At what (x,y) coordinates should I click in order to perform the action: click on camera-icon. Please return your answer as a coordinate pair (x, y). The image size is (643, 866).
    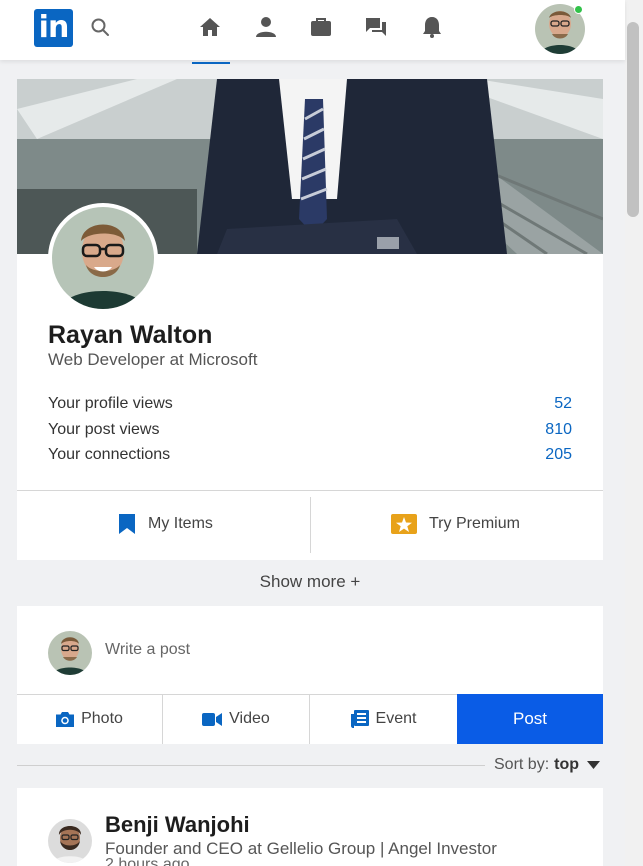
    Looking at the image, I should click on (65, 719).